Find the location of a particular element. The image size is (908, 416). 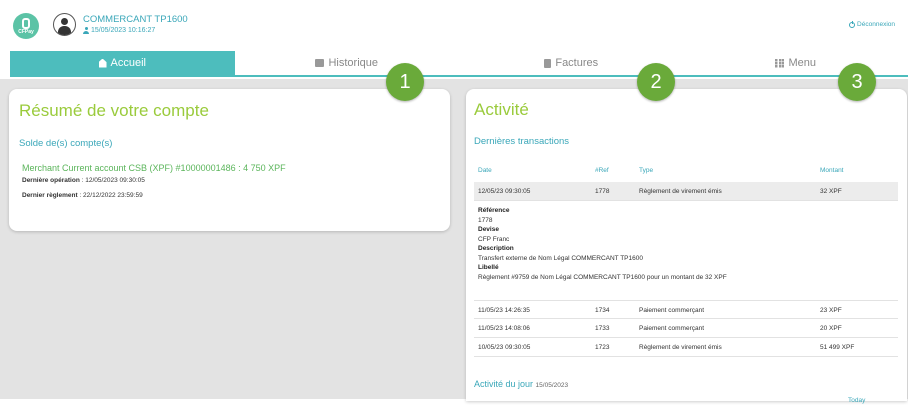

tab-label: Historique is located at coordinates (353, 63).